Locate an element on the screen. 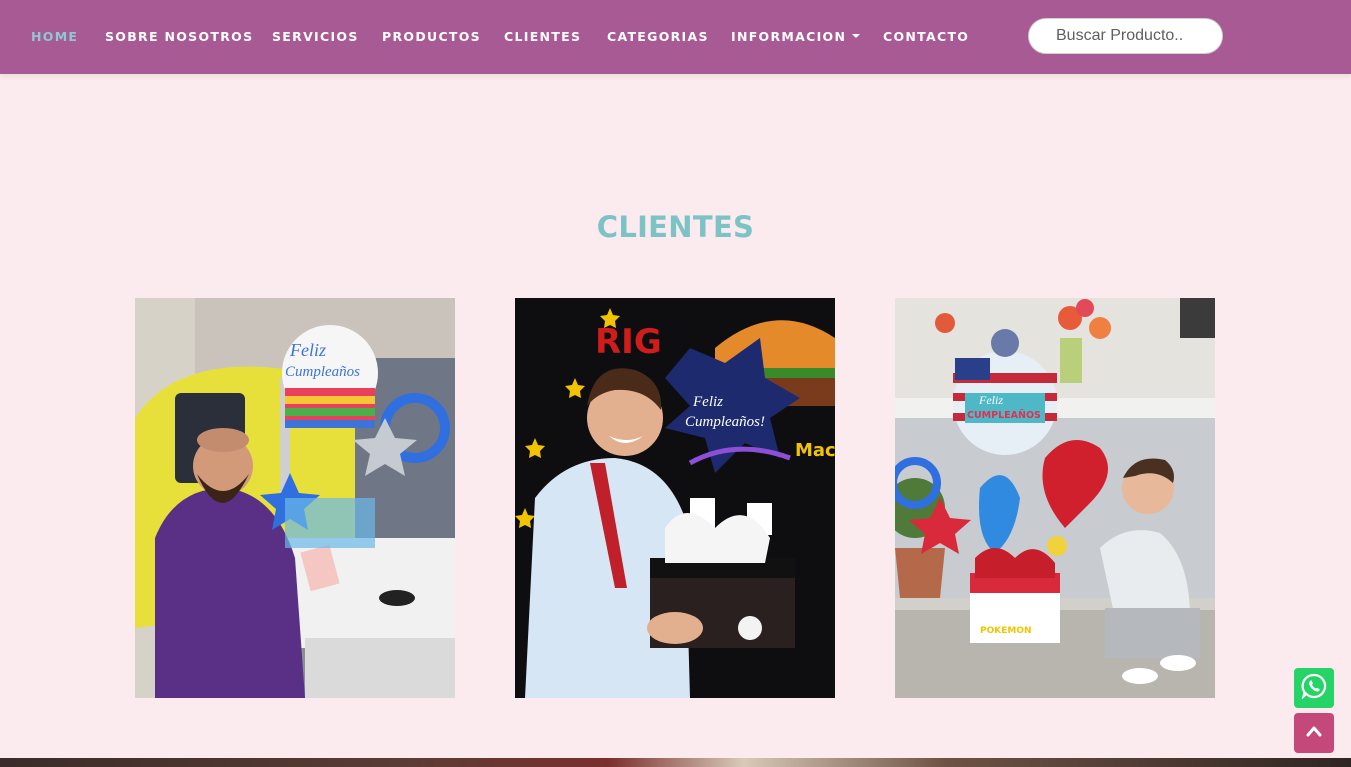  caret-down-icon is located at coordinates (856, 36).